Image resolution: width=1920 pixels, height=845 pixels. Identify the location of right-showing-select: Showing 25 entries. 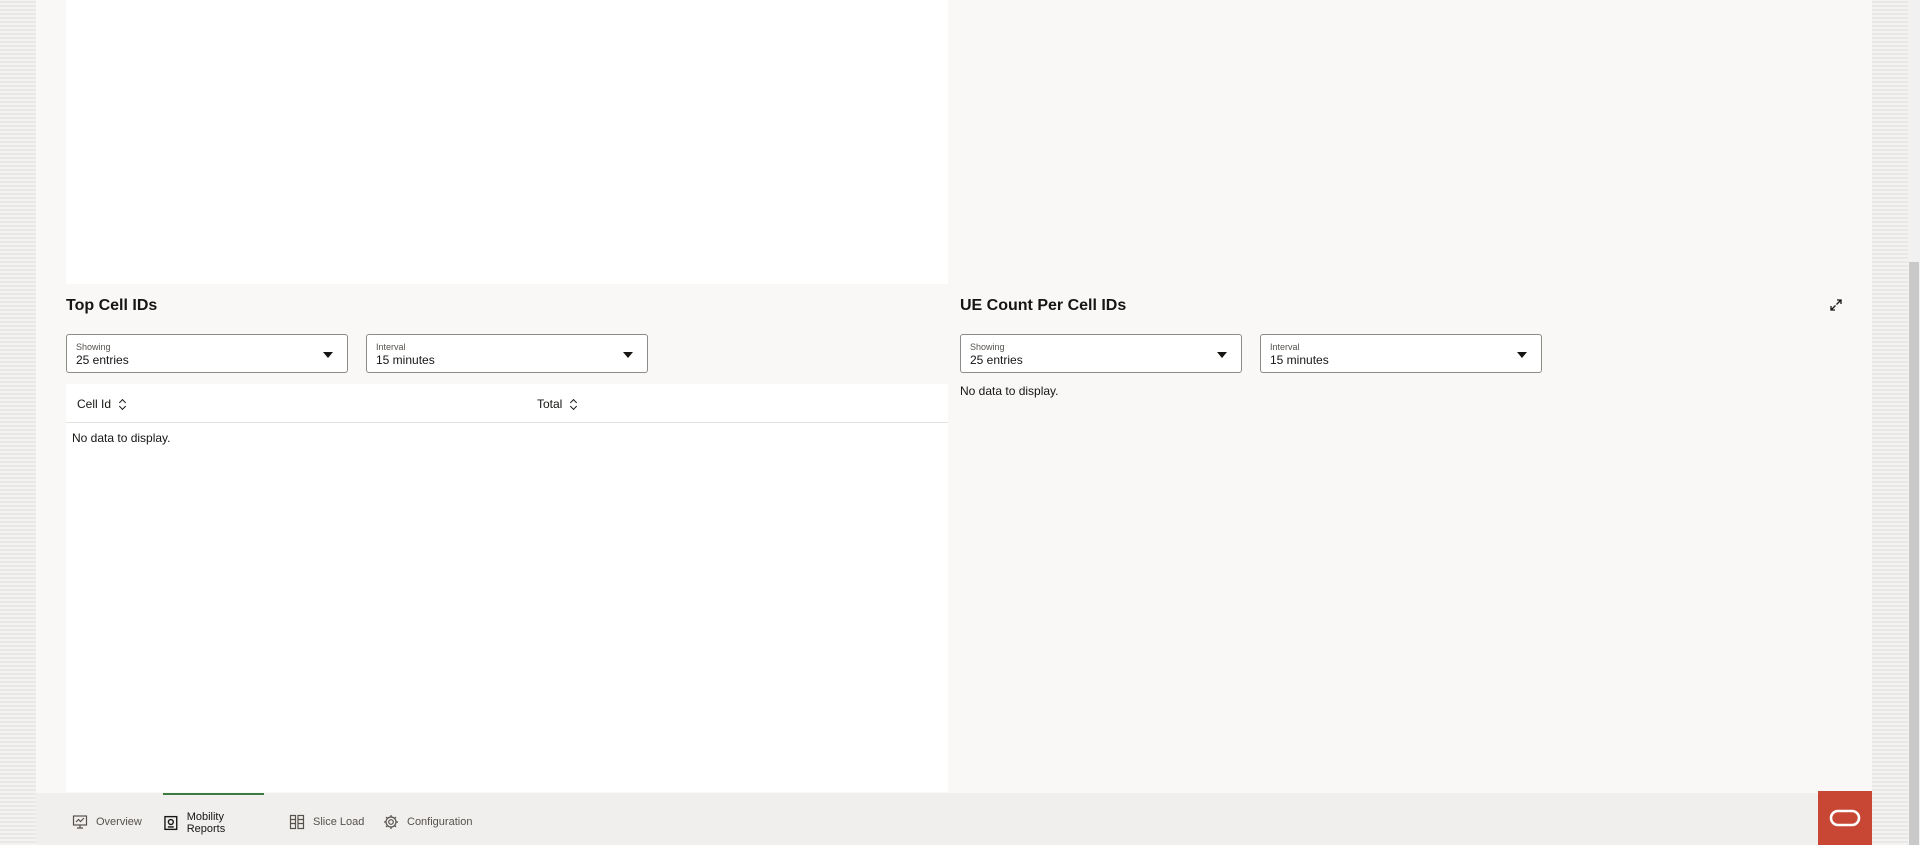
(1101, 353).